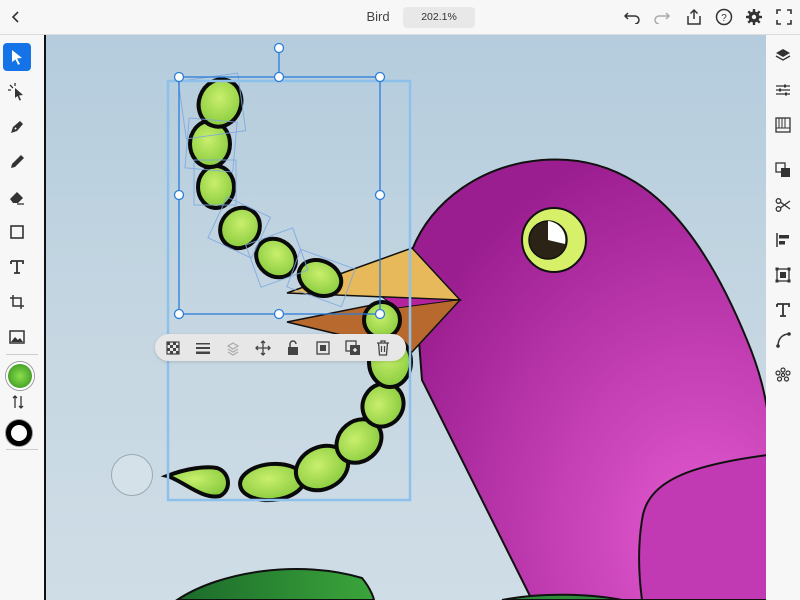 Image resolution: width=800 pixels, height=600 pixels. Describe the element at coordinates (22, 317) in the screenshot. I see `left-toolbar` at that location.